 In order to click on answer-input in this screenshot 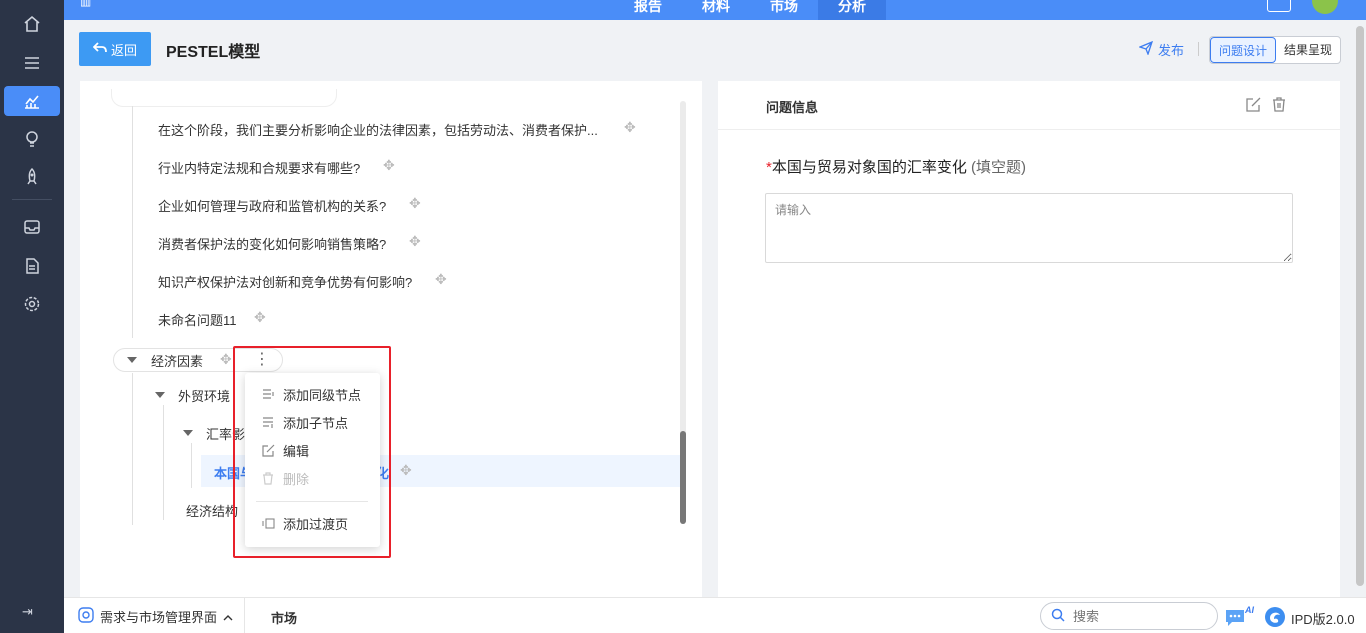, I will do `click(1029, 228)`.